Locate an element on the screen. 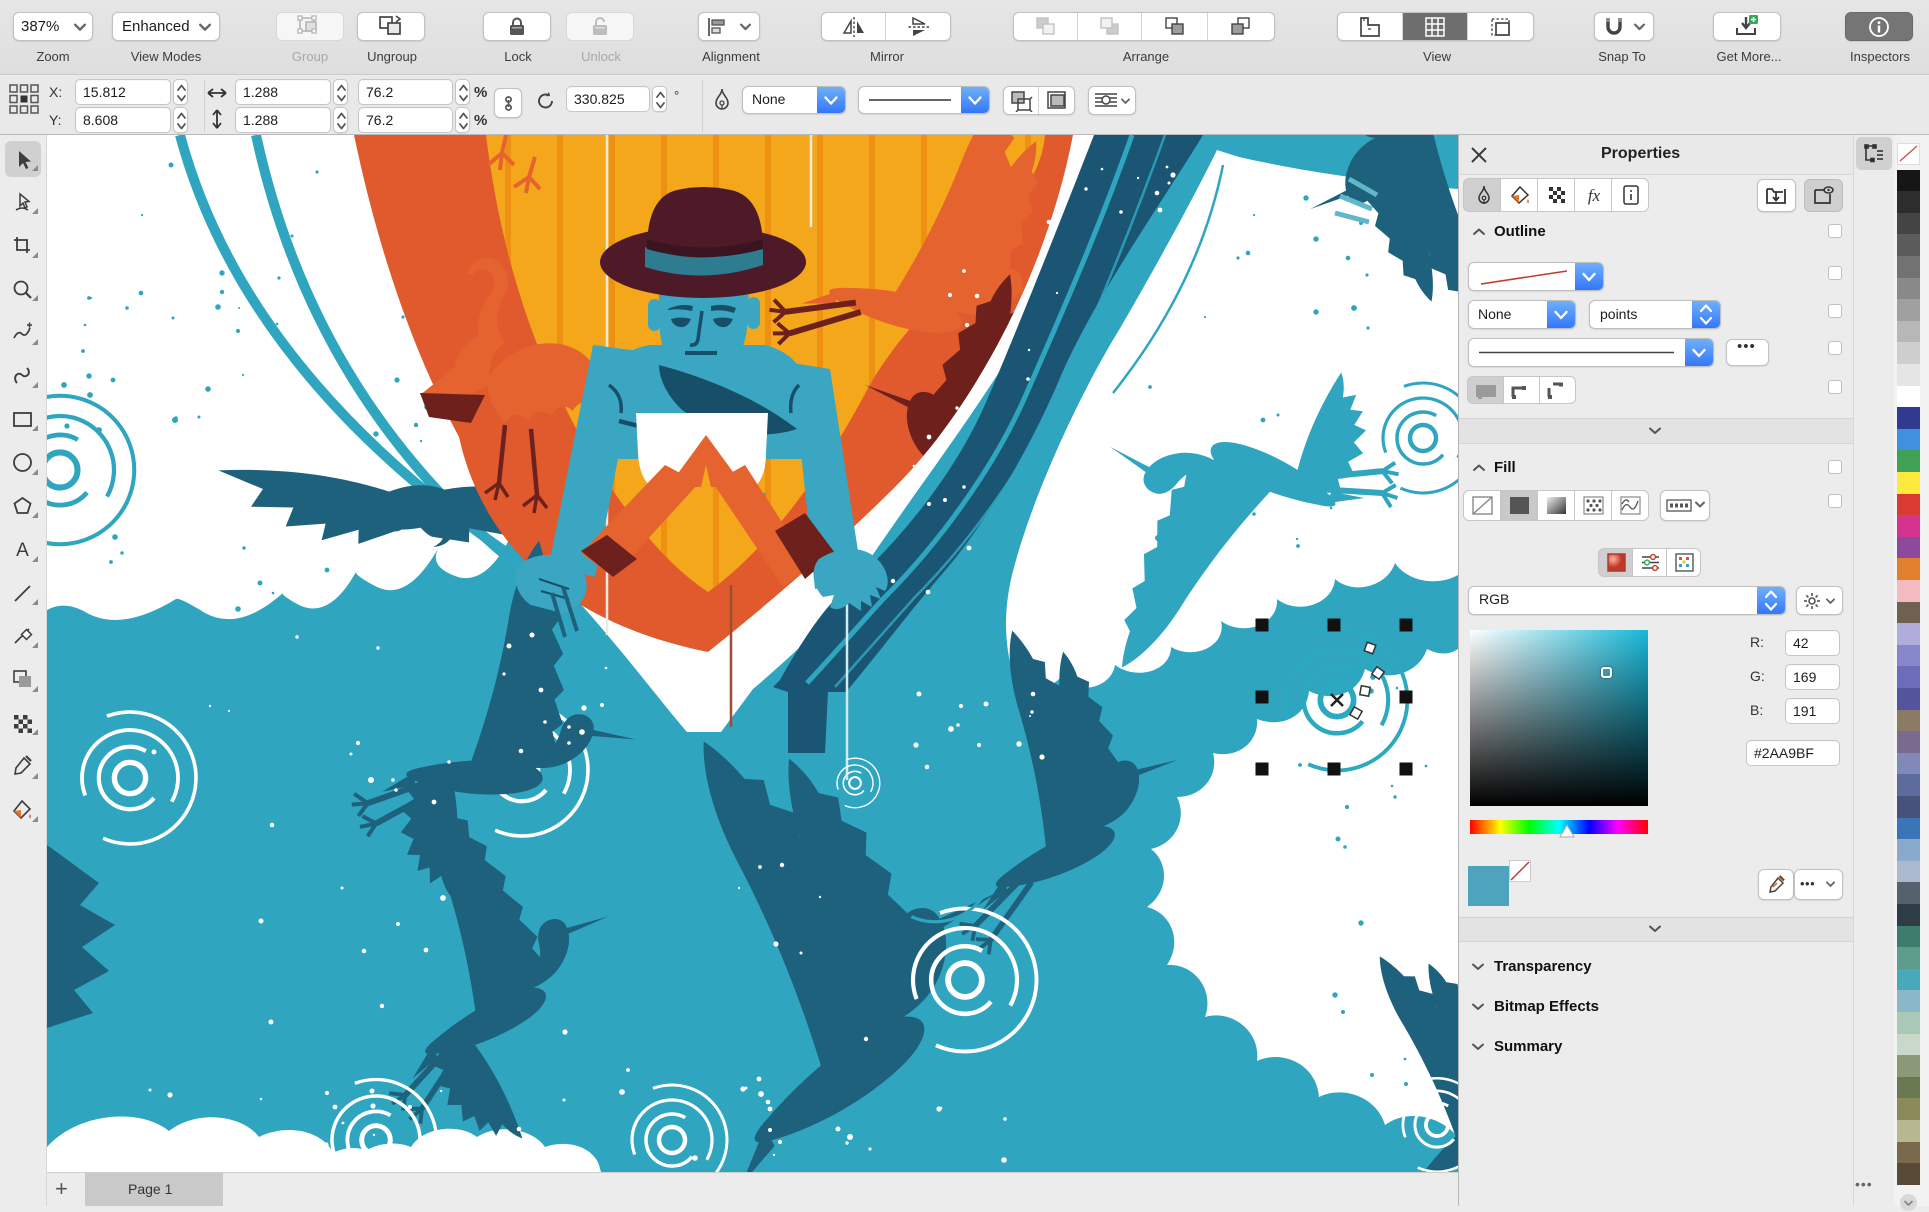 This screenshot has height=1212, width=1929. svg-text: fx is located at coordinates (1594, 195).